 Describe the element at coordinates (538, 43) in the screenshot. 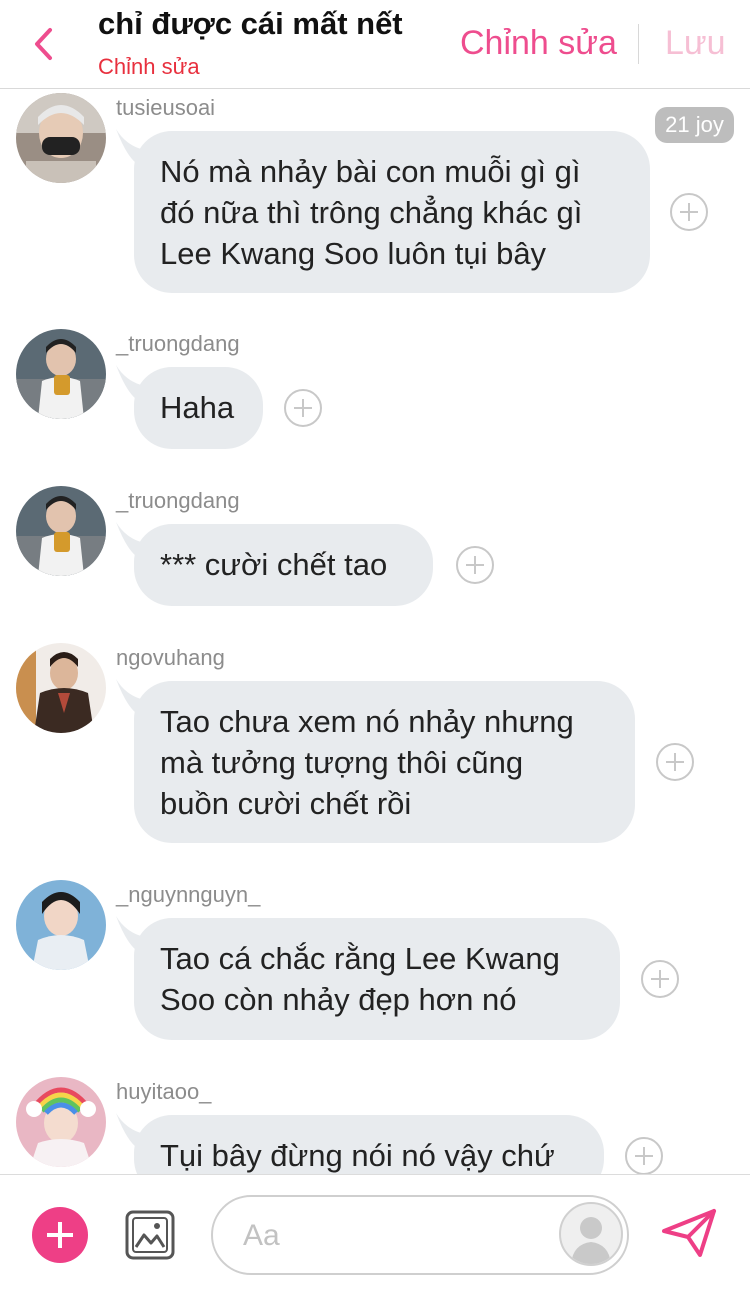

I see `edit-button: Chỉnh sửa` at that location.